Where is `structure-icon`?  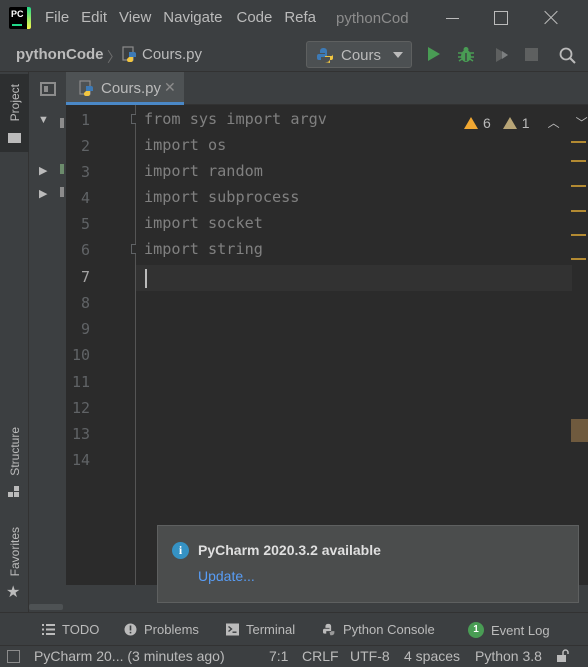 structure-icon is located at coordinates (14, 492).